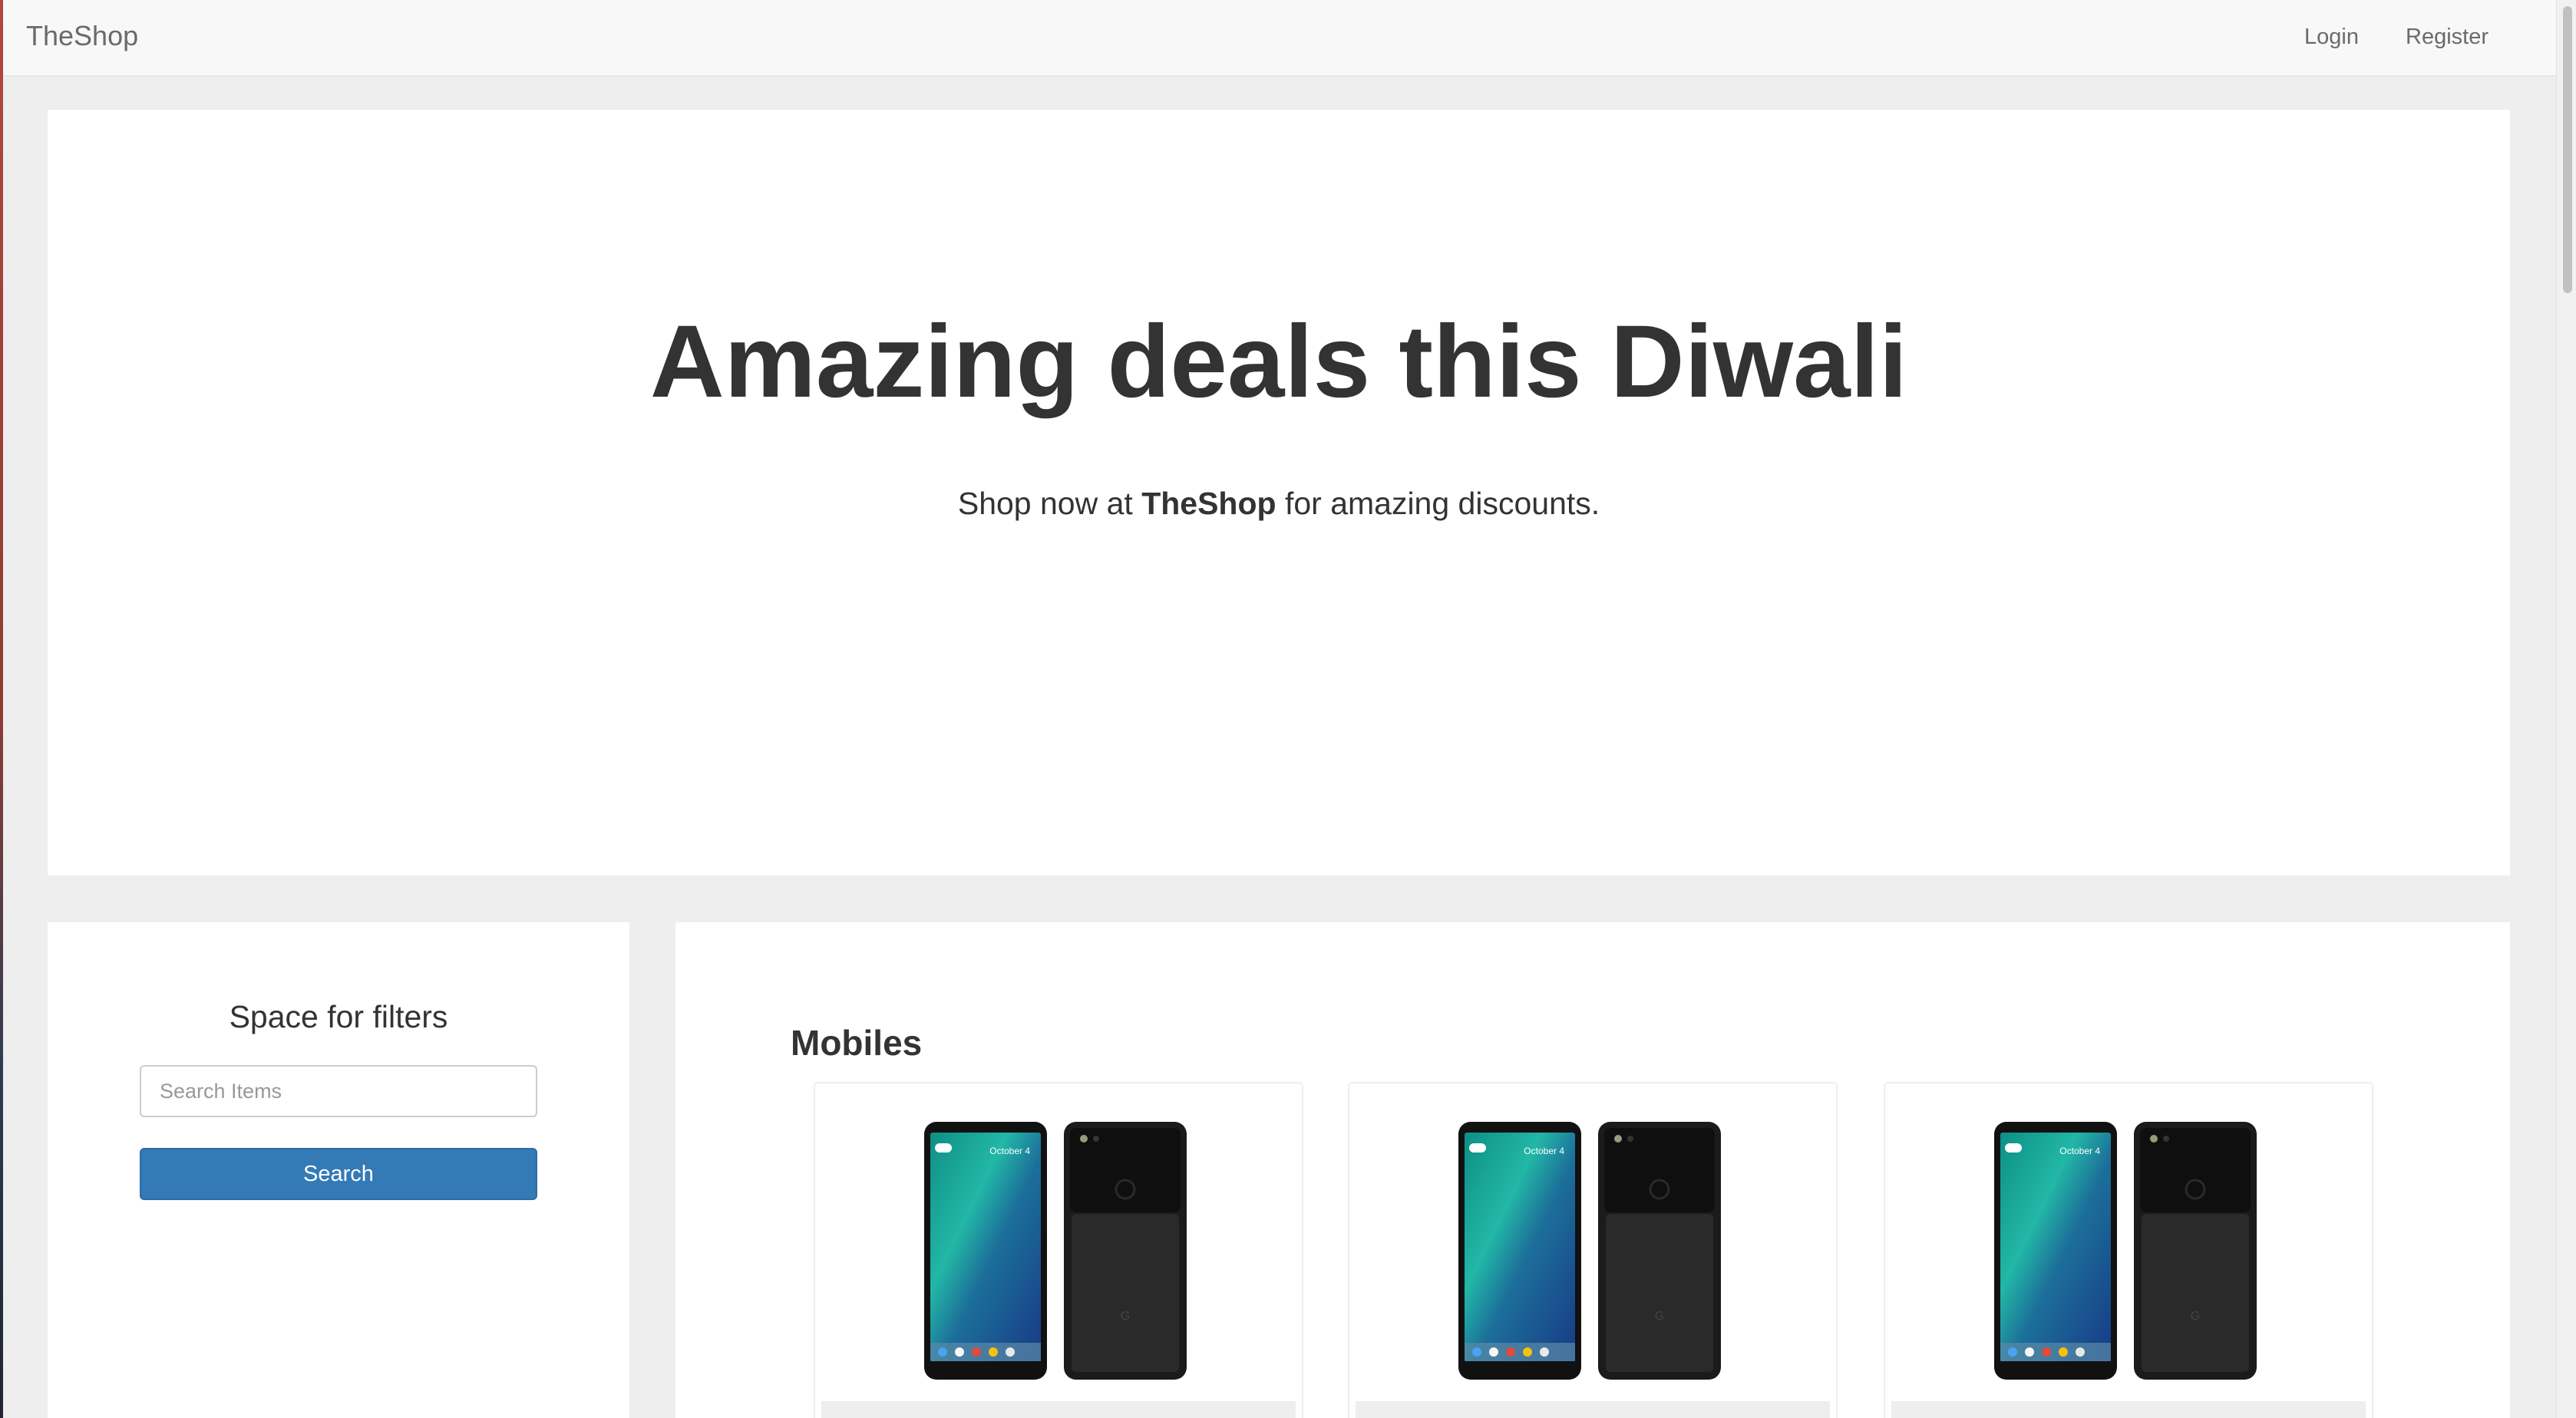 This screenshot has height=1418, width=2576. I want to click on section-title-mobiles: Mobiles, so click(857, 1043).